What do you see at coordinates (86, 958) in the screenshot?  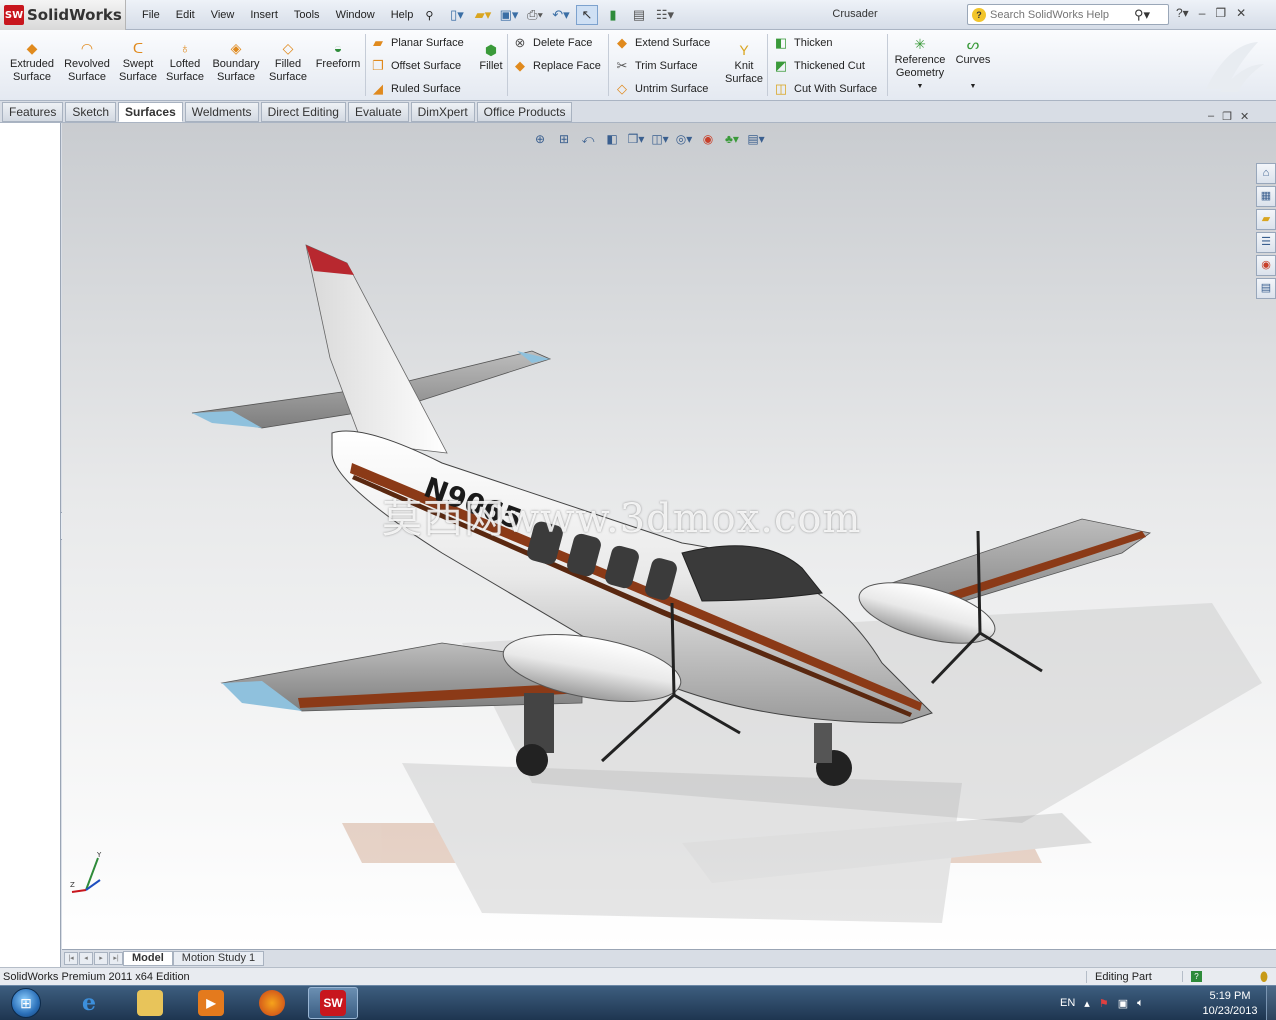 I see `prev-tab-icon: ◂` at bounding box center [86, 958].